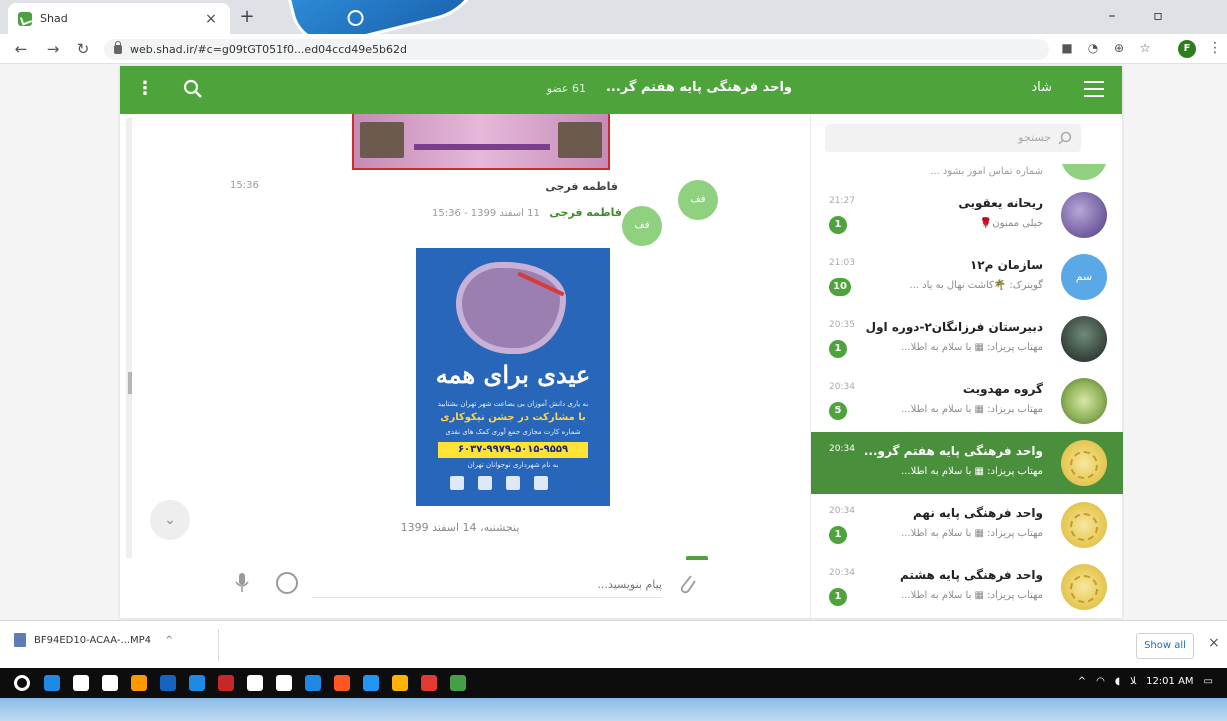 This screenshot has height=721, width=1227. What do you see at coordinates (170, 520) in the screenshot?
I see `scroll-down-button: ⌄` at bounding box center [170, 520].